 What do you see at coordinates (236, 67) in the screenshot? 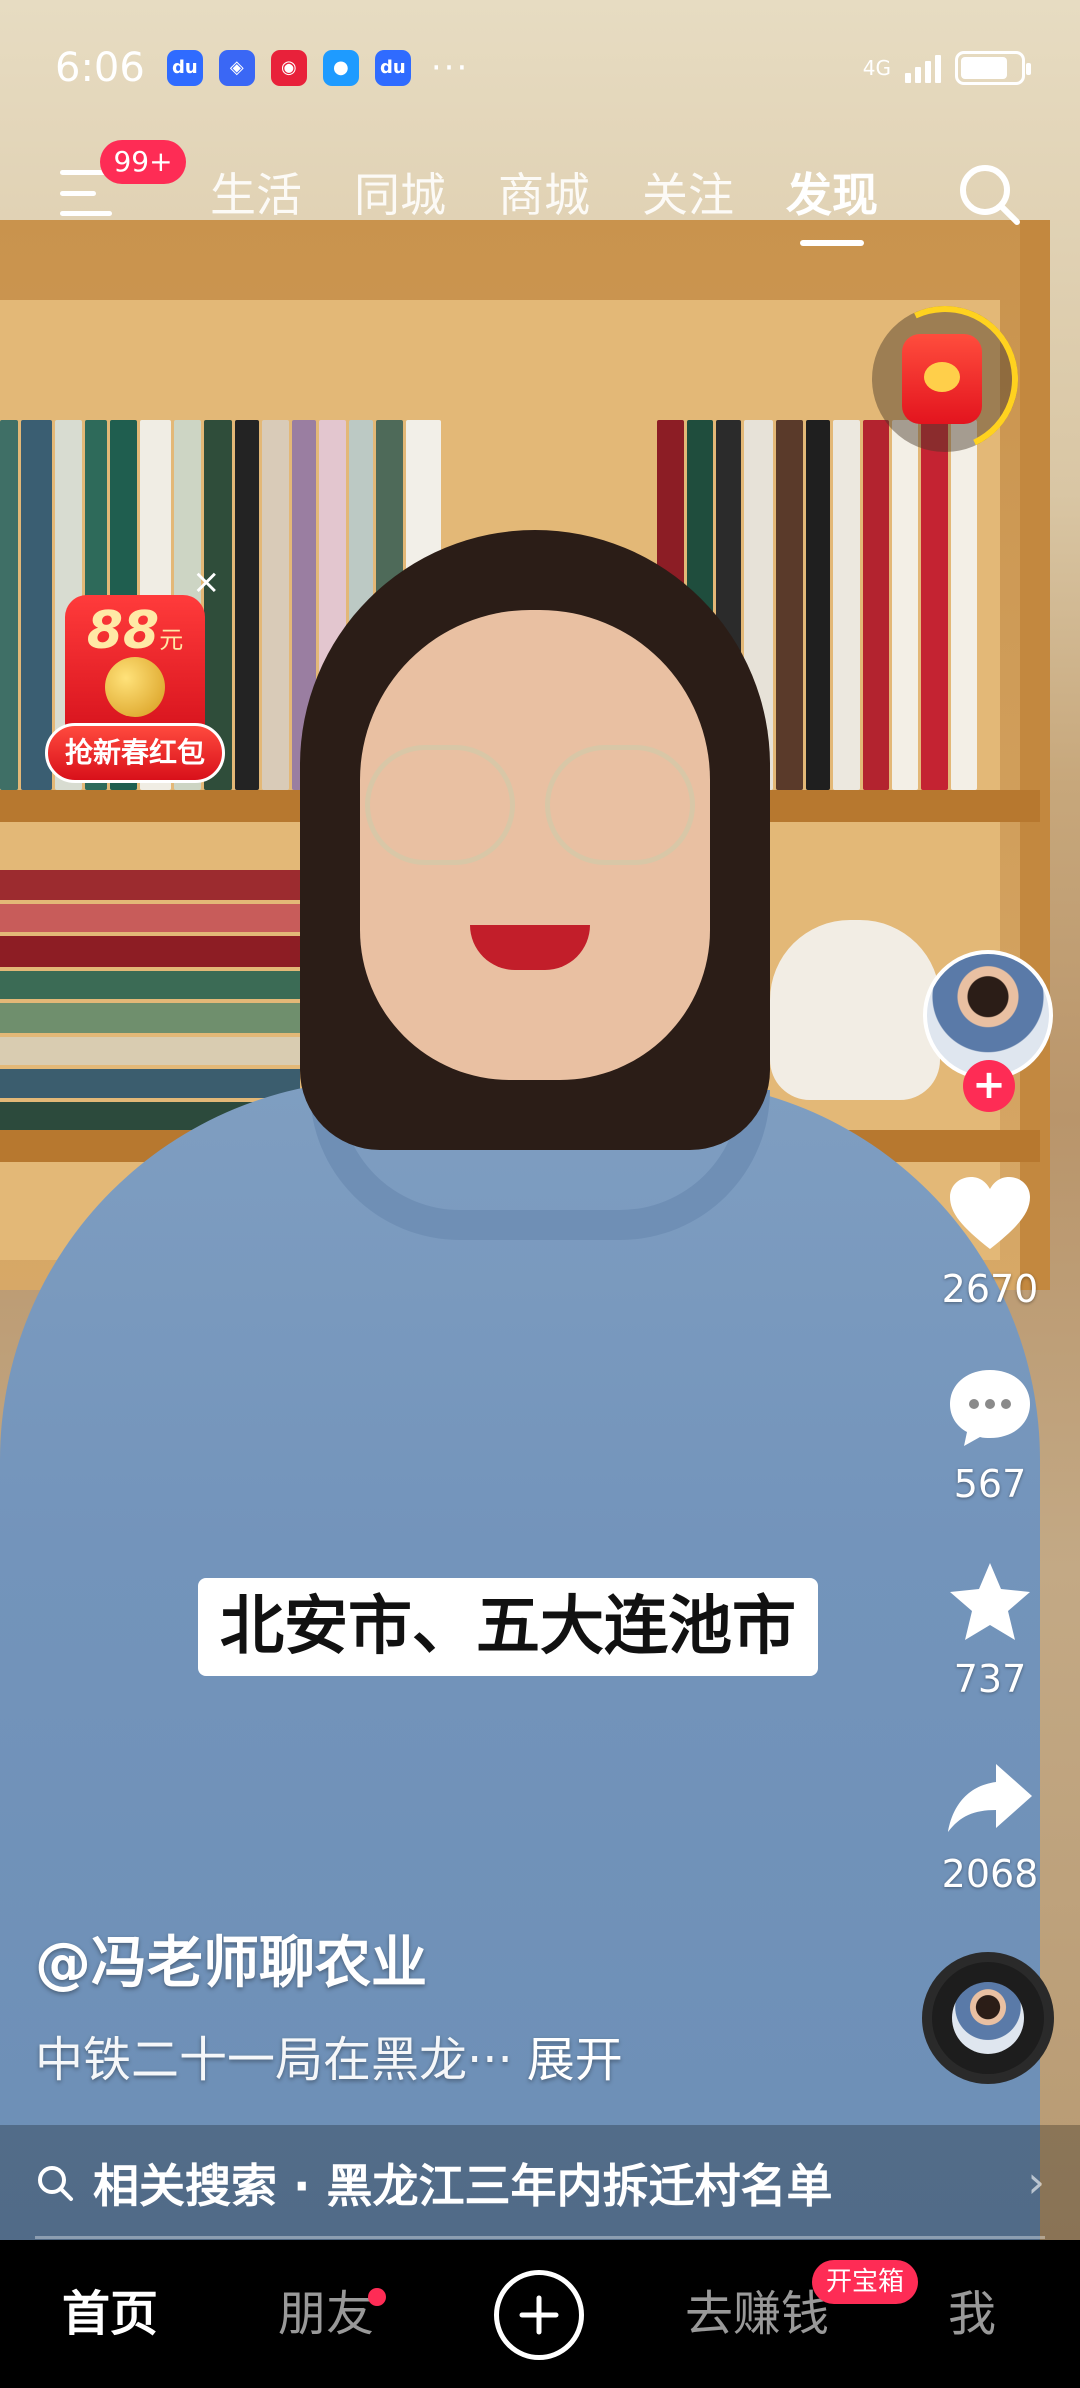
I see `shield-app-icon: ◈` at bounding box center [236, 67].